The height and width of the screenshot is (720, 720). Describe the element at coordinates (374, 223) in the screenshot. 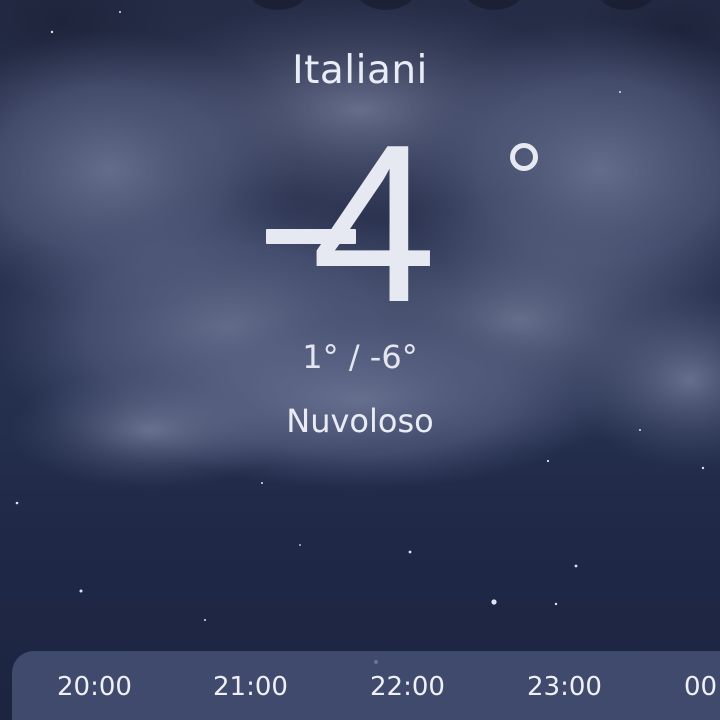

I see `temperature-value: 4` at that location.